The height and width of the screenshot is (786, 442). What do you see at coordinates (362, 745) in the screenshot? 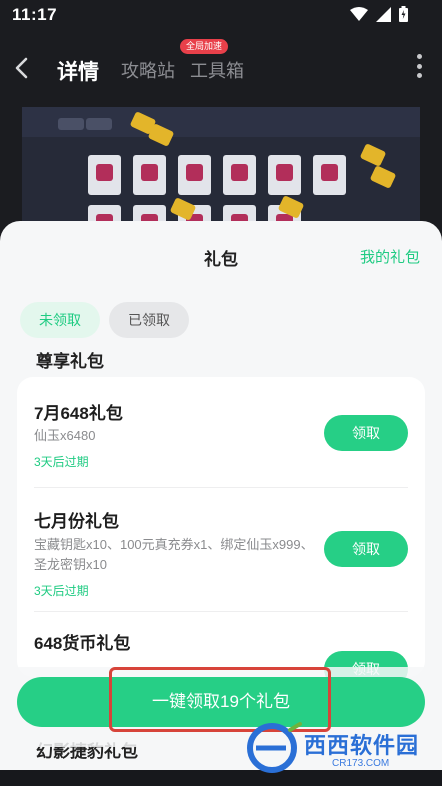
I see `watermark-text: 西西软件园` at bounding box center [362, 745].